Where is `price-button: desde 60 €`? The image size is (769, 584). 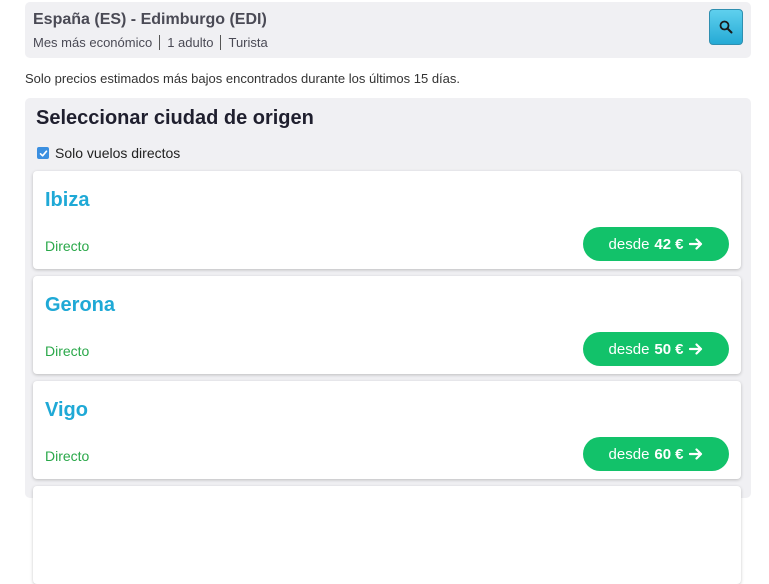
price-button: desde 60 € is located at coordinates (656, 454).